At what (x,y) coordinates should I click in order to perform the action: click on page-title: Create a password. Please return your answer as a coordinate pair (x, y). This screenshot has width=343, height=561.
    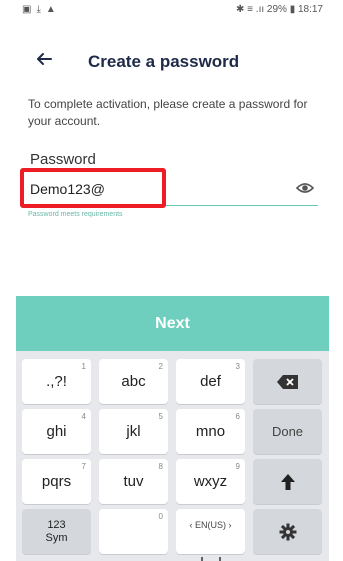
    Looking at the image, I should click on (164, 61).